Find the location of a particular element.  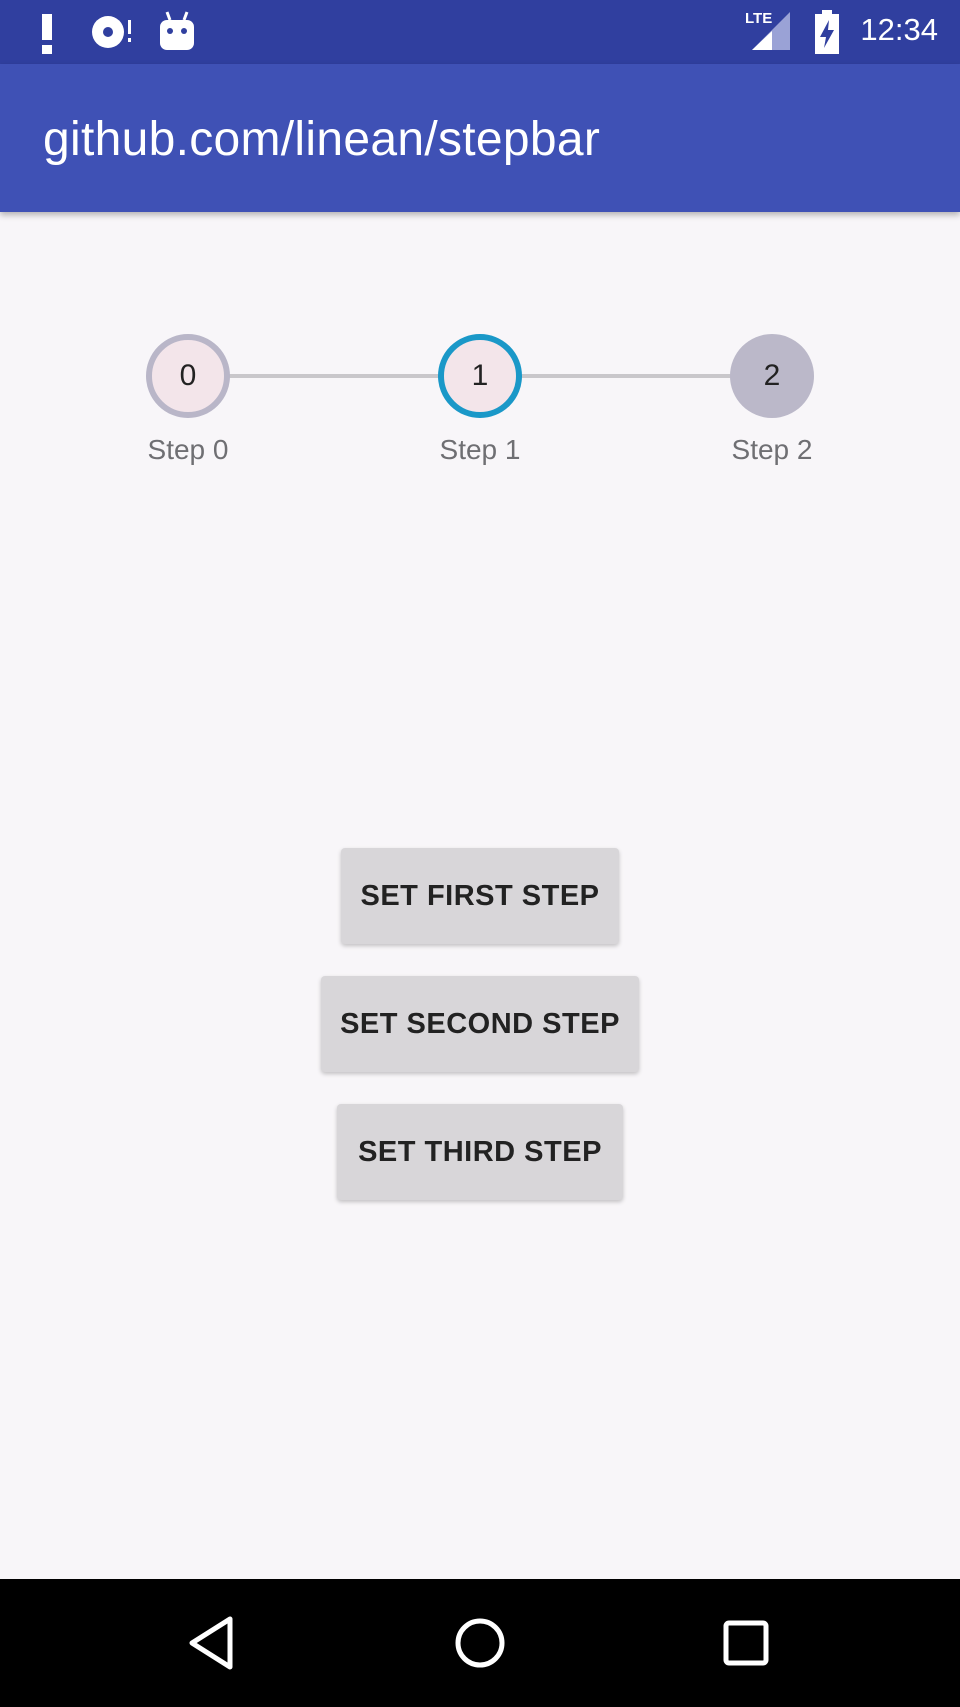

stepbar: 0 1 2 Step 0 Step 1 Step 2 is located at coordinates (480, 405).